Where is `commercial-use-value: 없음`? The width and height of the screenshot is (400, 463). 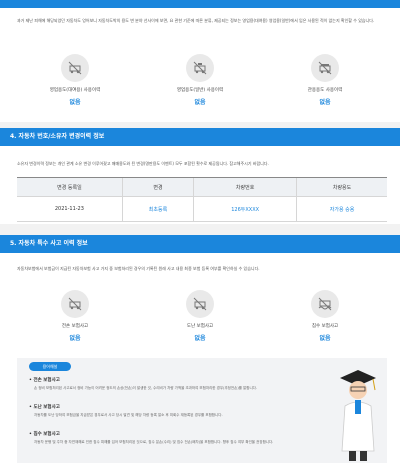 commercial-use-value: 없음 is located at coordinates (200, 102).